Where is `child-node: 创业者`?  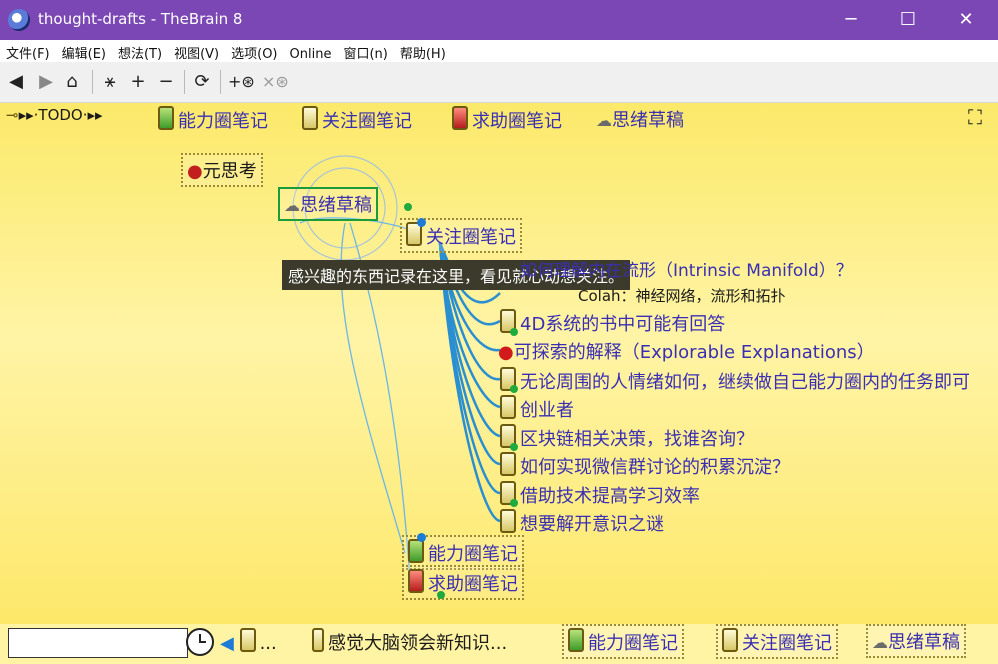
child-node: 创业者 is located at coordinates (537, 408).